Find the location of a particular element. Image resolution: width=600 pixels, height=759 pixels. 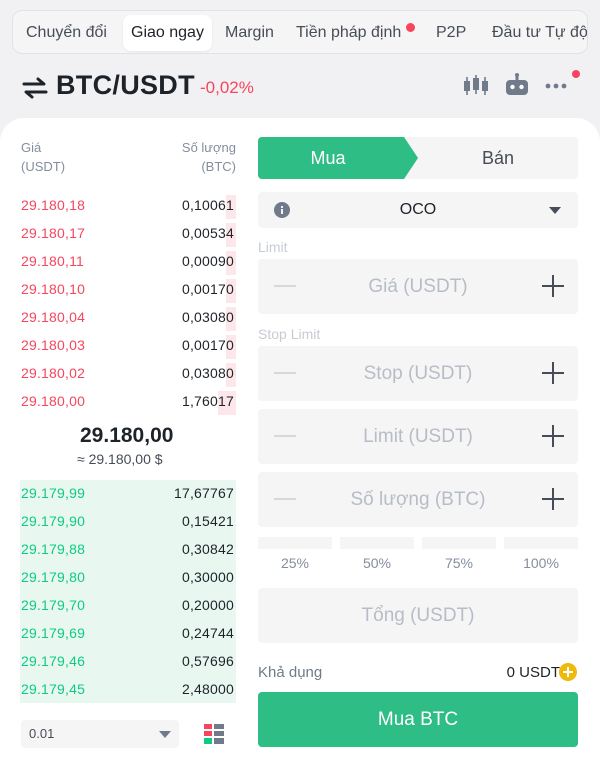

limit-section-label: Limit is located at coordinates (273, 247).